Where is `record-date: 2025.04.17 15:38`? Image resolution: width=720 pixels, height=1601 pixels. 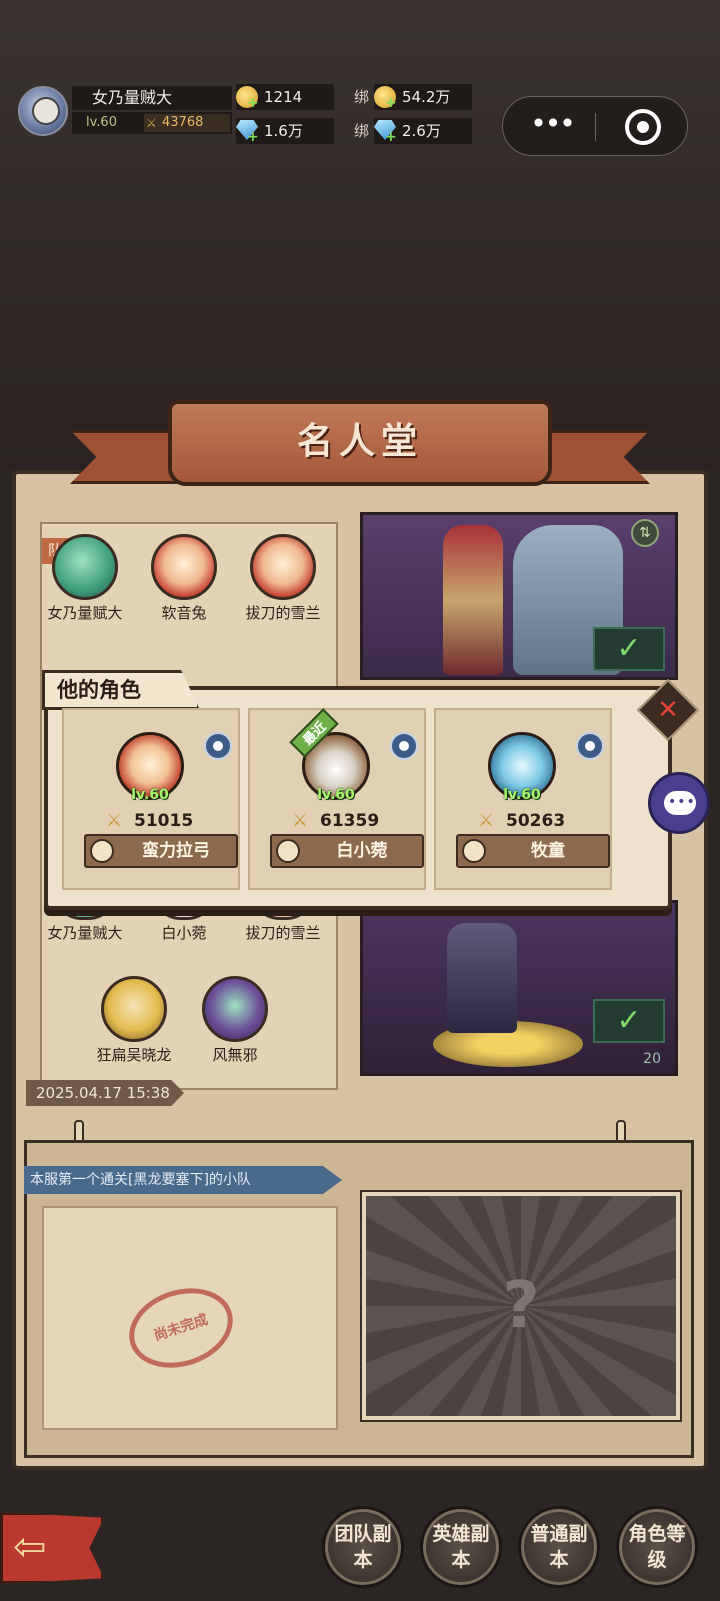
record-date: 2025.04.17 15:38 is located at coordinates (105, 1093).